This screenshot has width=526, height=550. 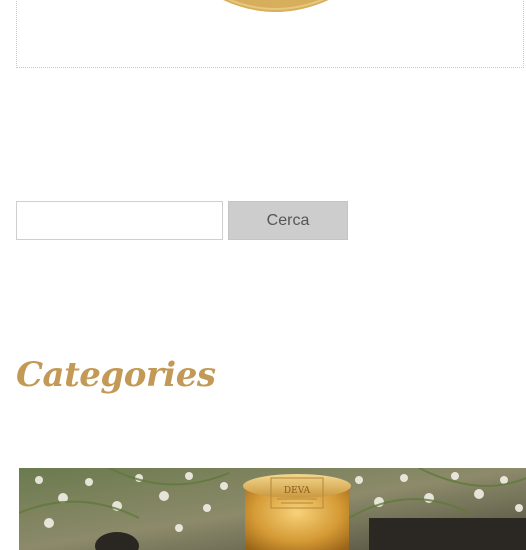 I want to click on category-featured-image: DEVA, so click(x=272, y=509).